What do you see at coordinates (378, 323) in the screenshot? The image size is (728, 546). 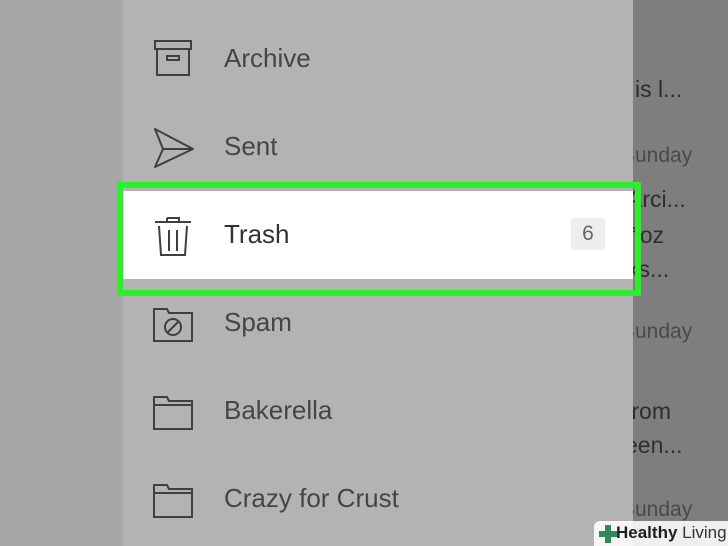 I see `folder-item-spam: Spam` at bounding box center [378, 323].